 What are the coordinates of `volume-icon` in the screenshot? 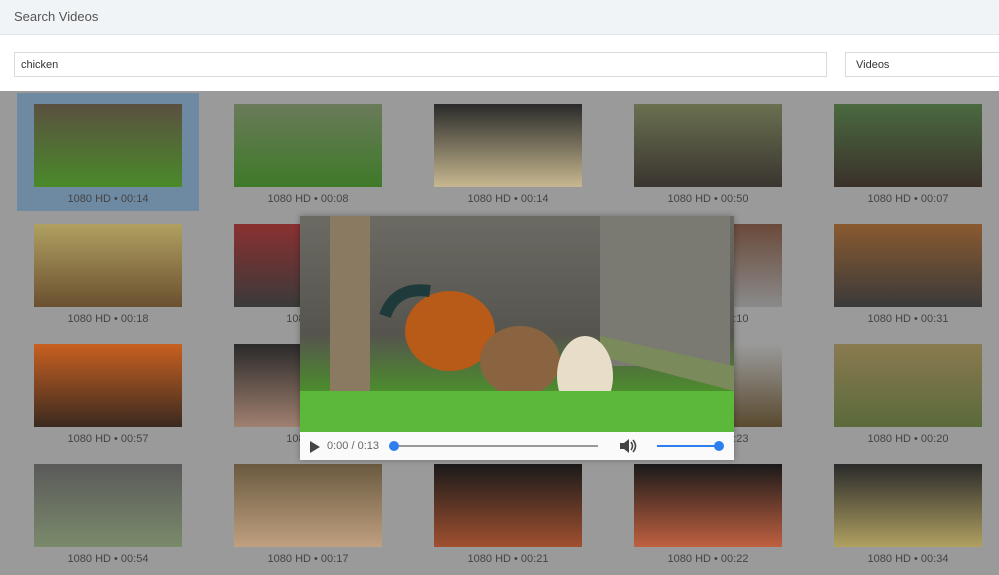 It's located at (628, 446).